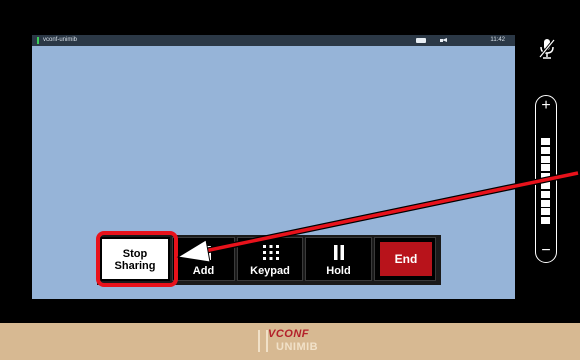 This screenshot has height=360, width=580. I want to click on clock-time: 11:42, so click(497, 40).